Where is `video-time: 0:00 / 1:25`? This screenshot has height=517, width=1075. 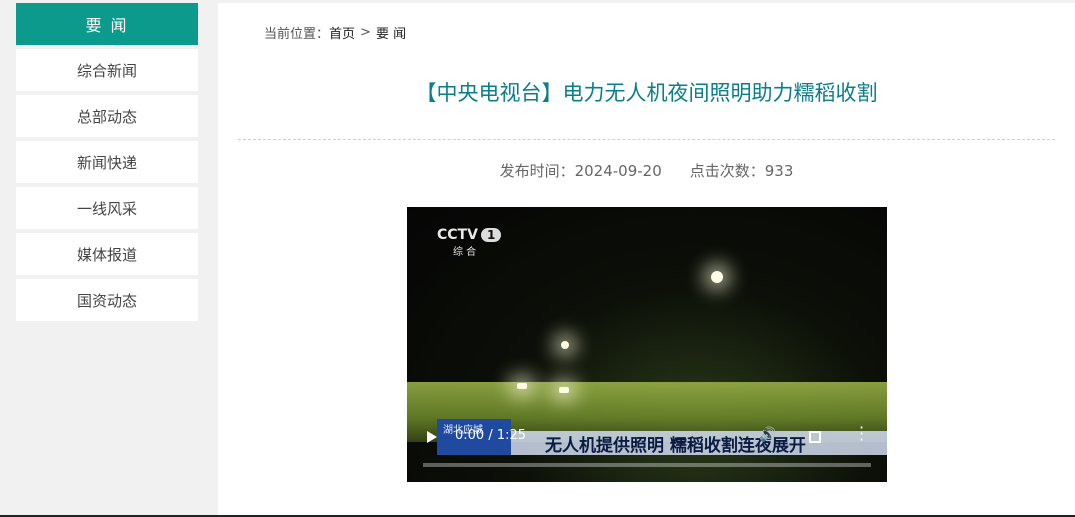 video-time: 0:00 / 1:25 is located at coordinates (491, 435).